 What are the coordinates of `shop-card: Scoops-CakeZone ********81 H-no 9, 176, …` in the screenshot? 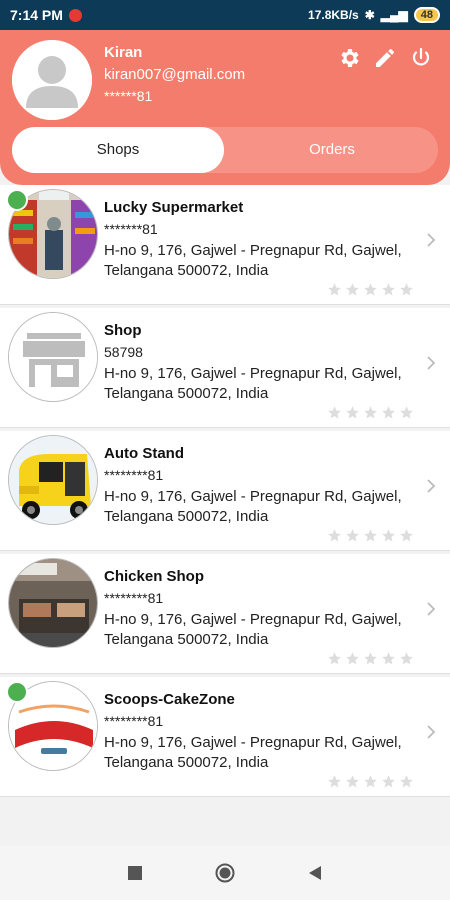 It's located at (225, 737).